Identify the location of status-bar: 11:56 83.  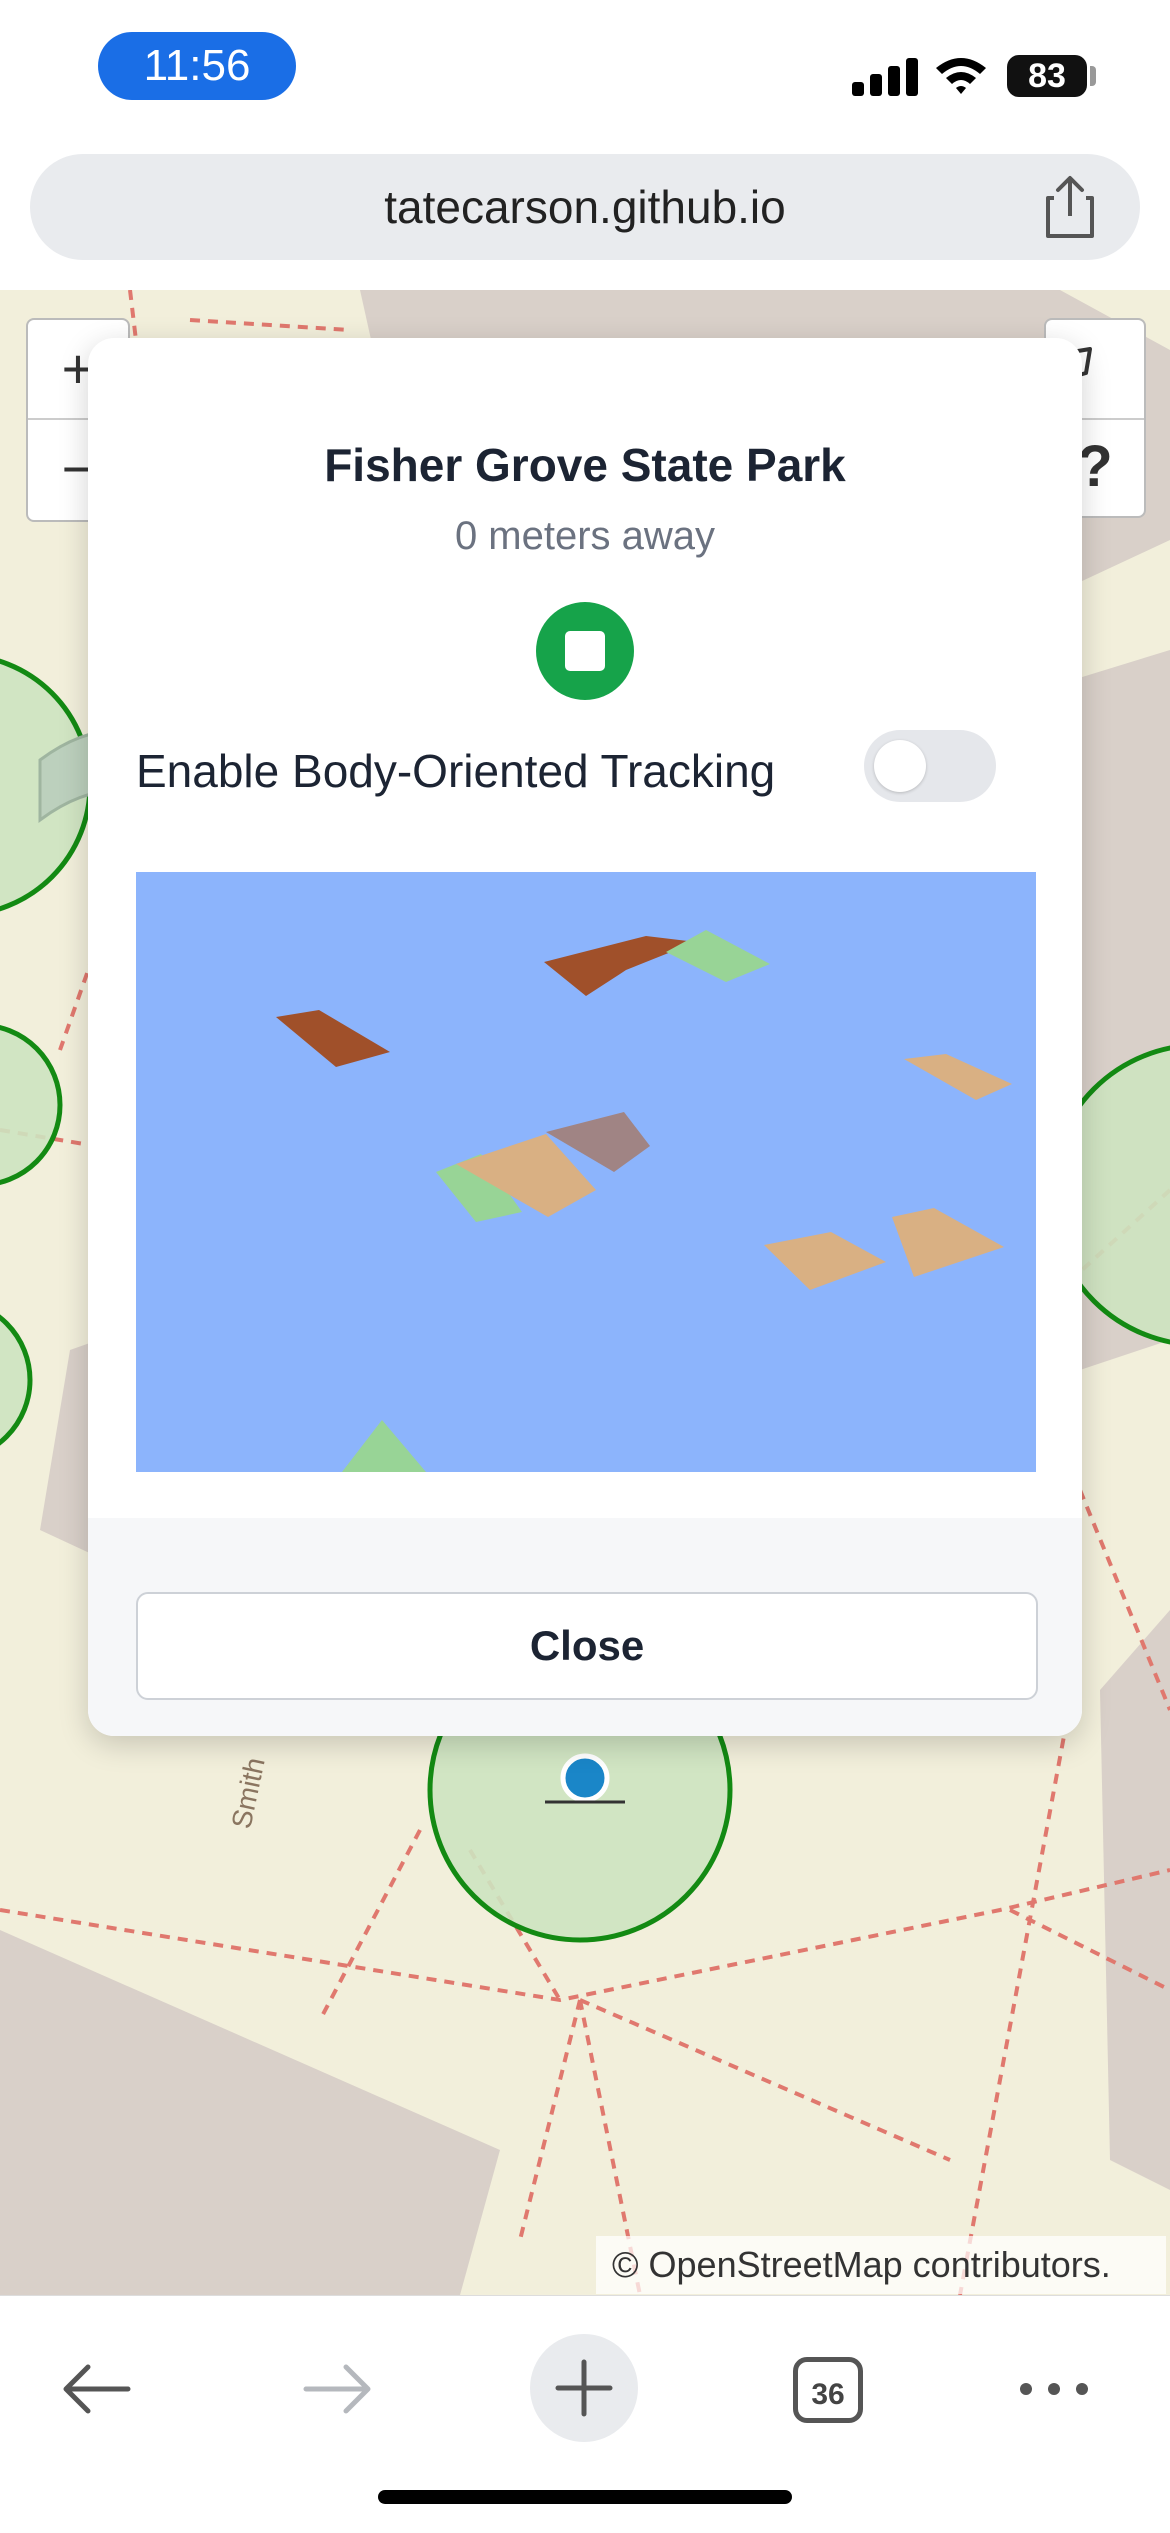
(585, 70).